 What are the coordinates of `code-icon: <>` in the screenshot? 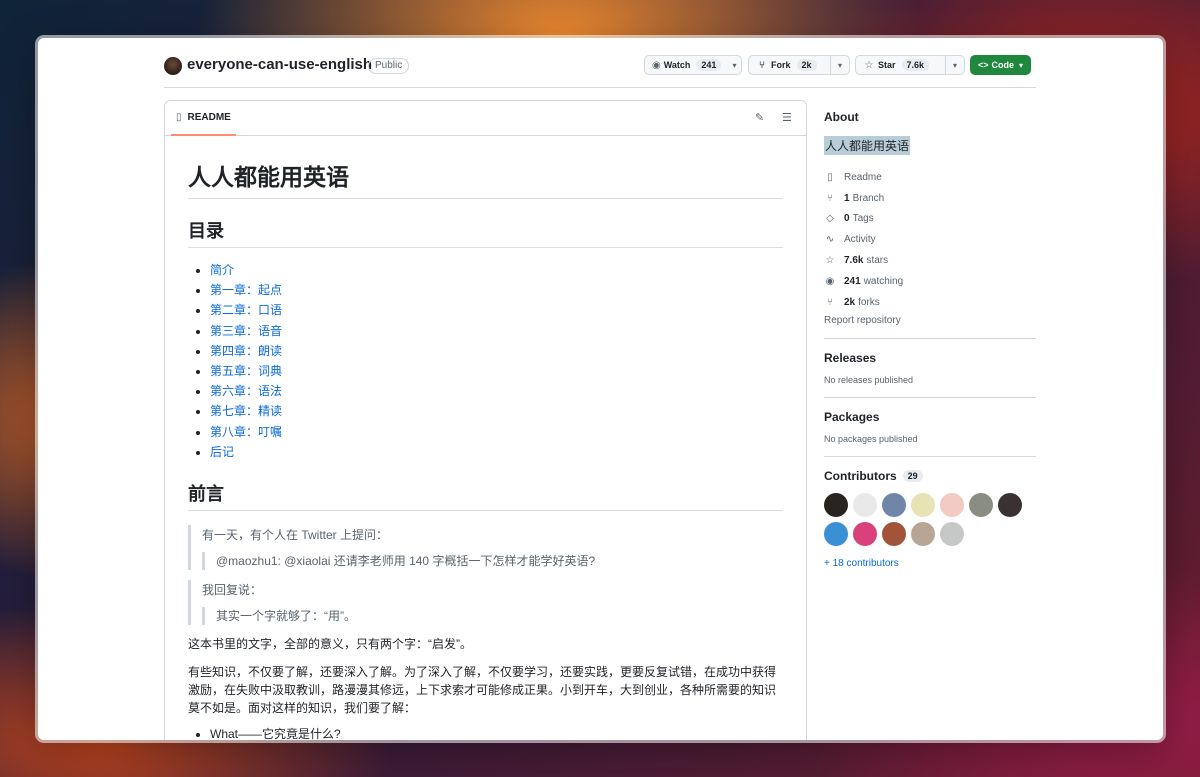 It's located at (983, 65).